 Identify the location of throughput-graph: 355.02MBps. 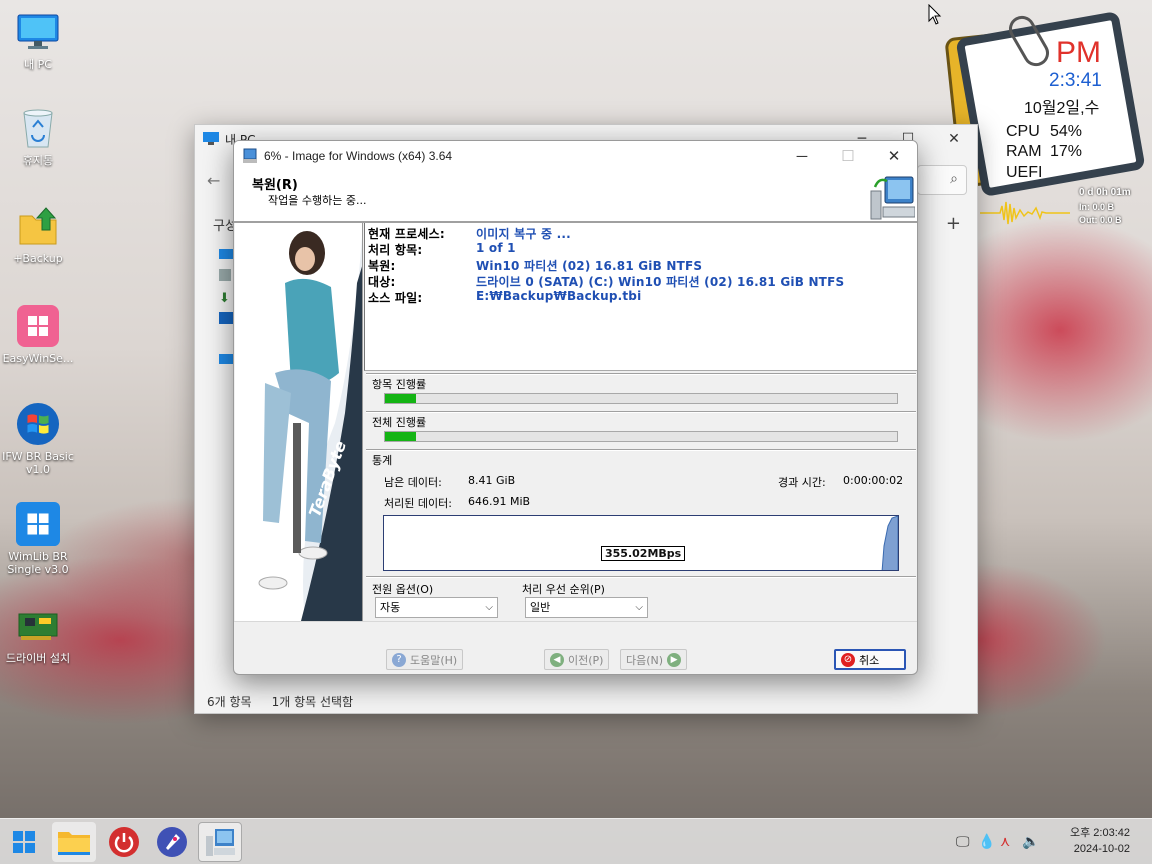
(641, 543).